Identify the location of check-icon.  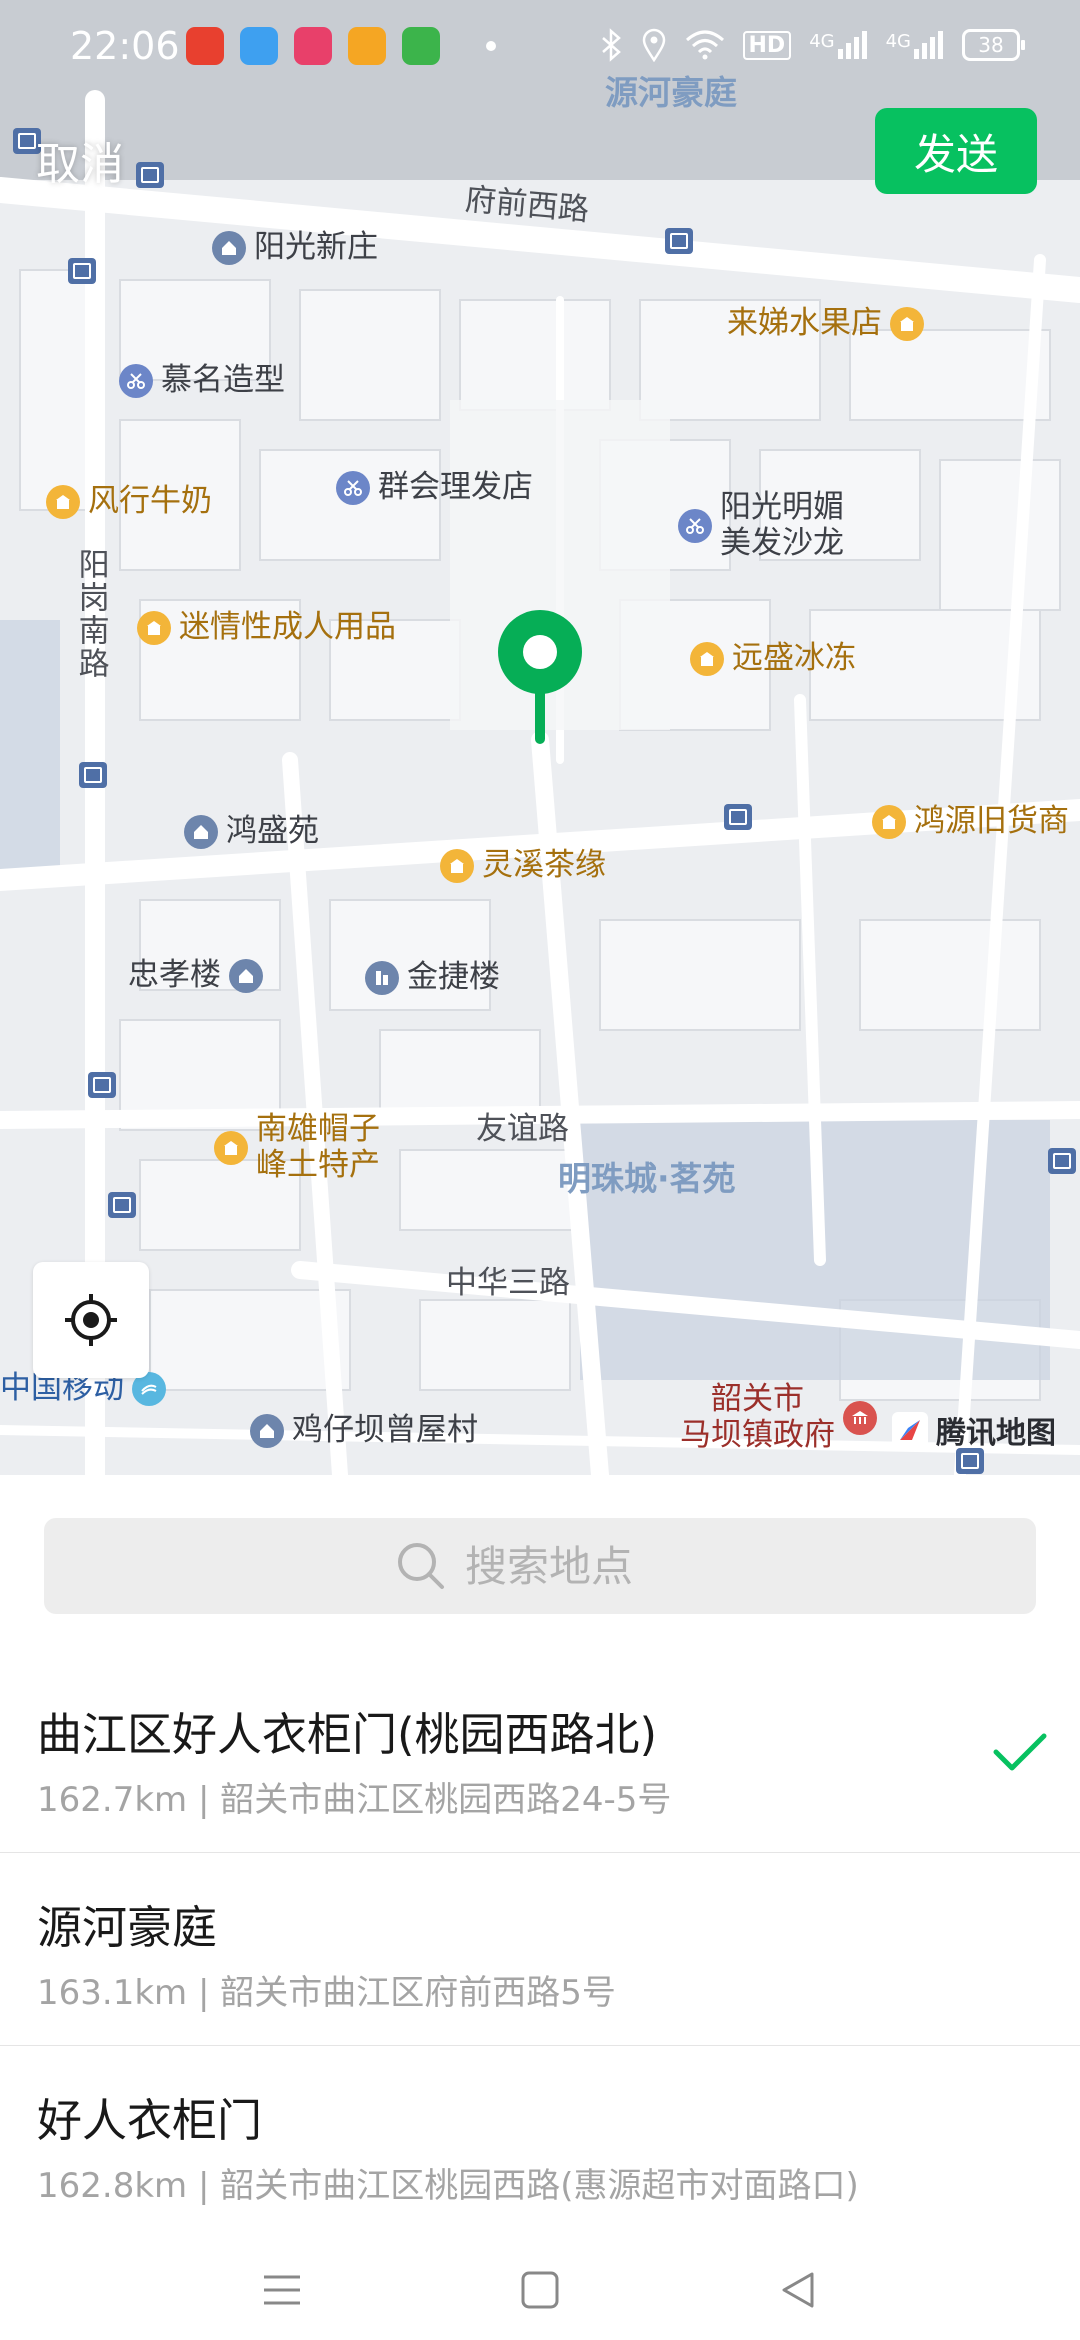
(1020, 1752).